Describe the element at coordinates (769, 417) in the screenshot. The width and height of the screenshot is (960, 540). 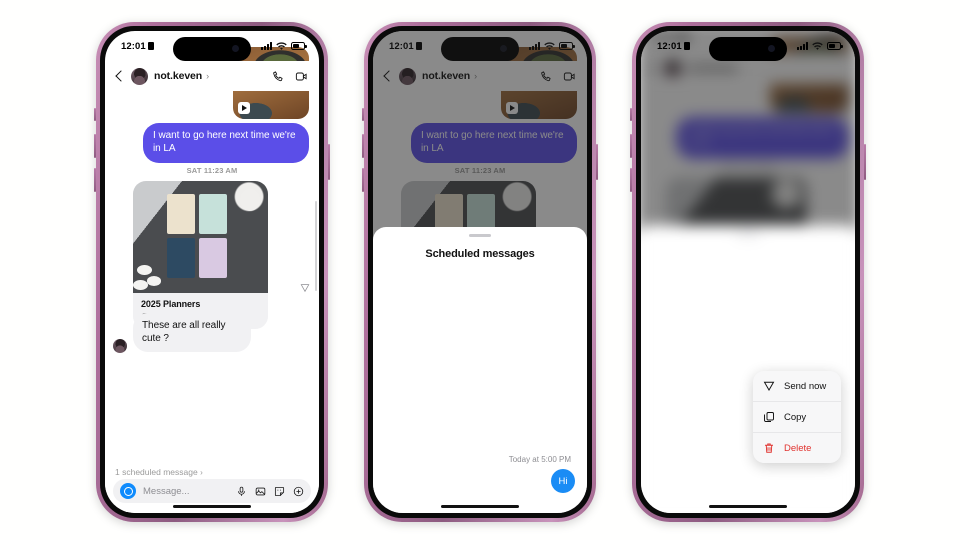
I see `copy-icon` at that location.